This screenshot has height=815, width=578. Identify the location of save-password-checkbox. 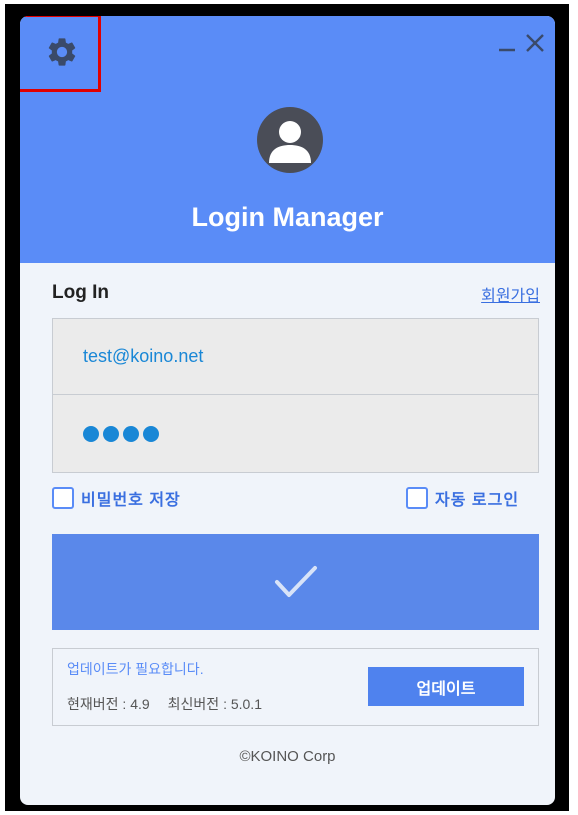
(63, 498).